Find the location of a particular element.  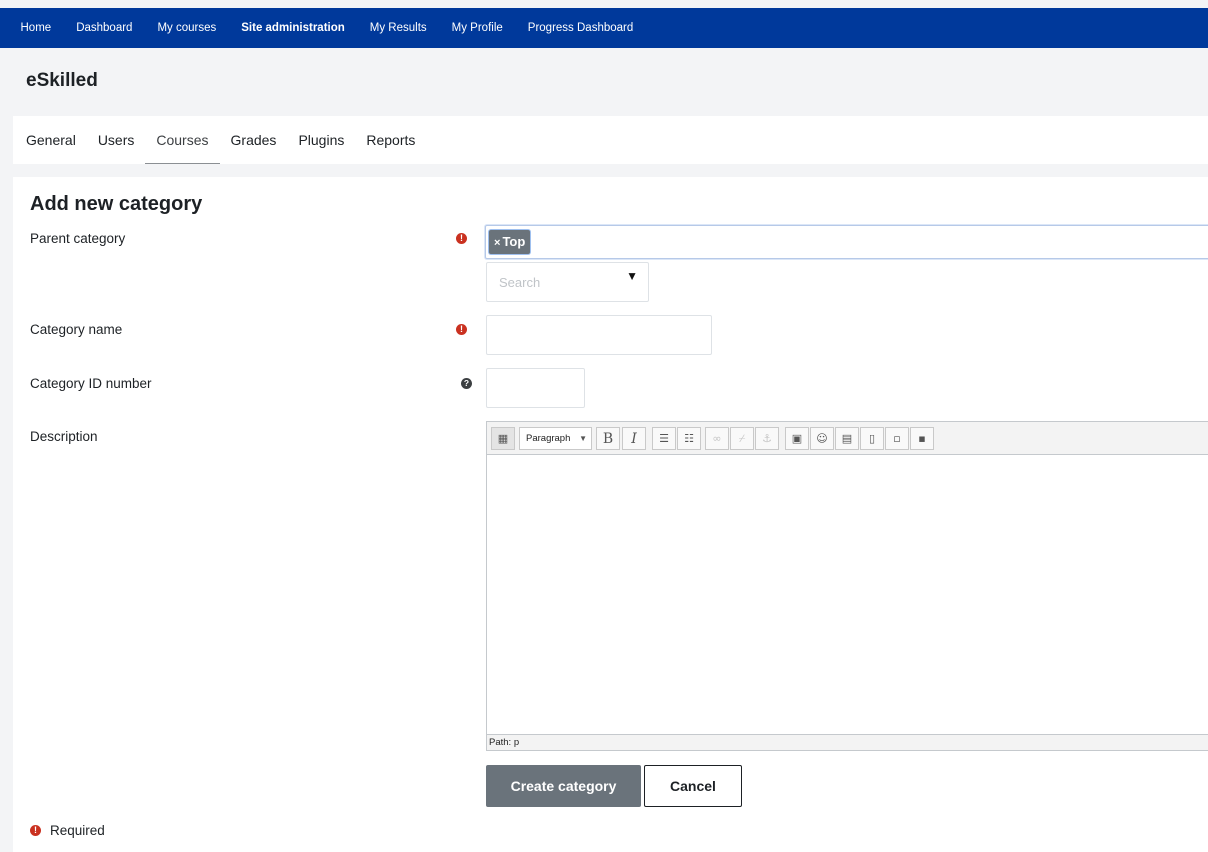

tab-plugins: Plugins is located at coordinates (321, 140).